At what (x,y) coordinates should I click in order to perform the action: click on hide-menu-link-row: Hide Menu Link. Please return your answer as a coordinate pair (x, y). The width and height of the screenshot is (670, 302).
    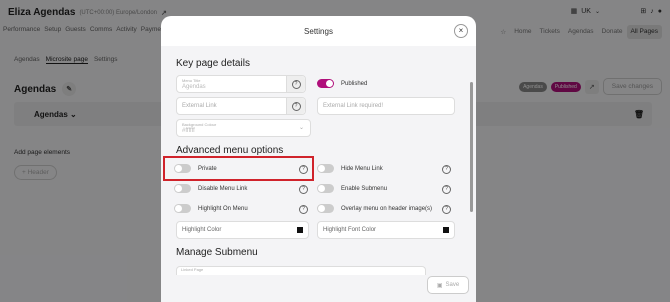
    Looking at the image, I should click on (350, 168).